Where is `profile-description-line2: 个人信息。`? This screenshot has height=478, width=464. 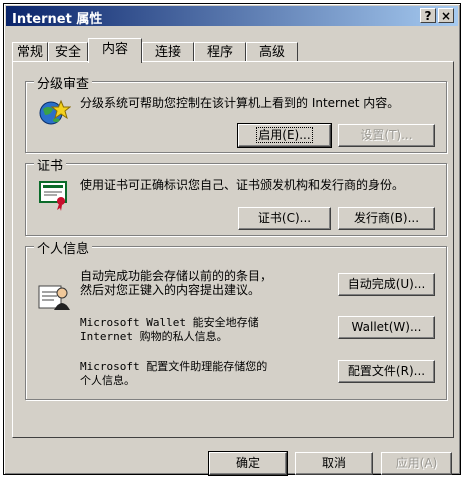 profile-description-line2: 个人信息。 is located at coordinates (107, 380).